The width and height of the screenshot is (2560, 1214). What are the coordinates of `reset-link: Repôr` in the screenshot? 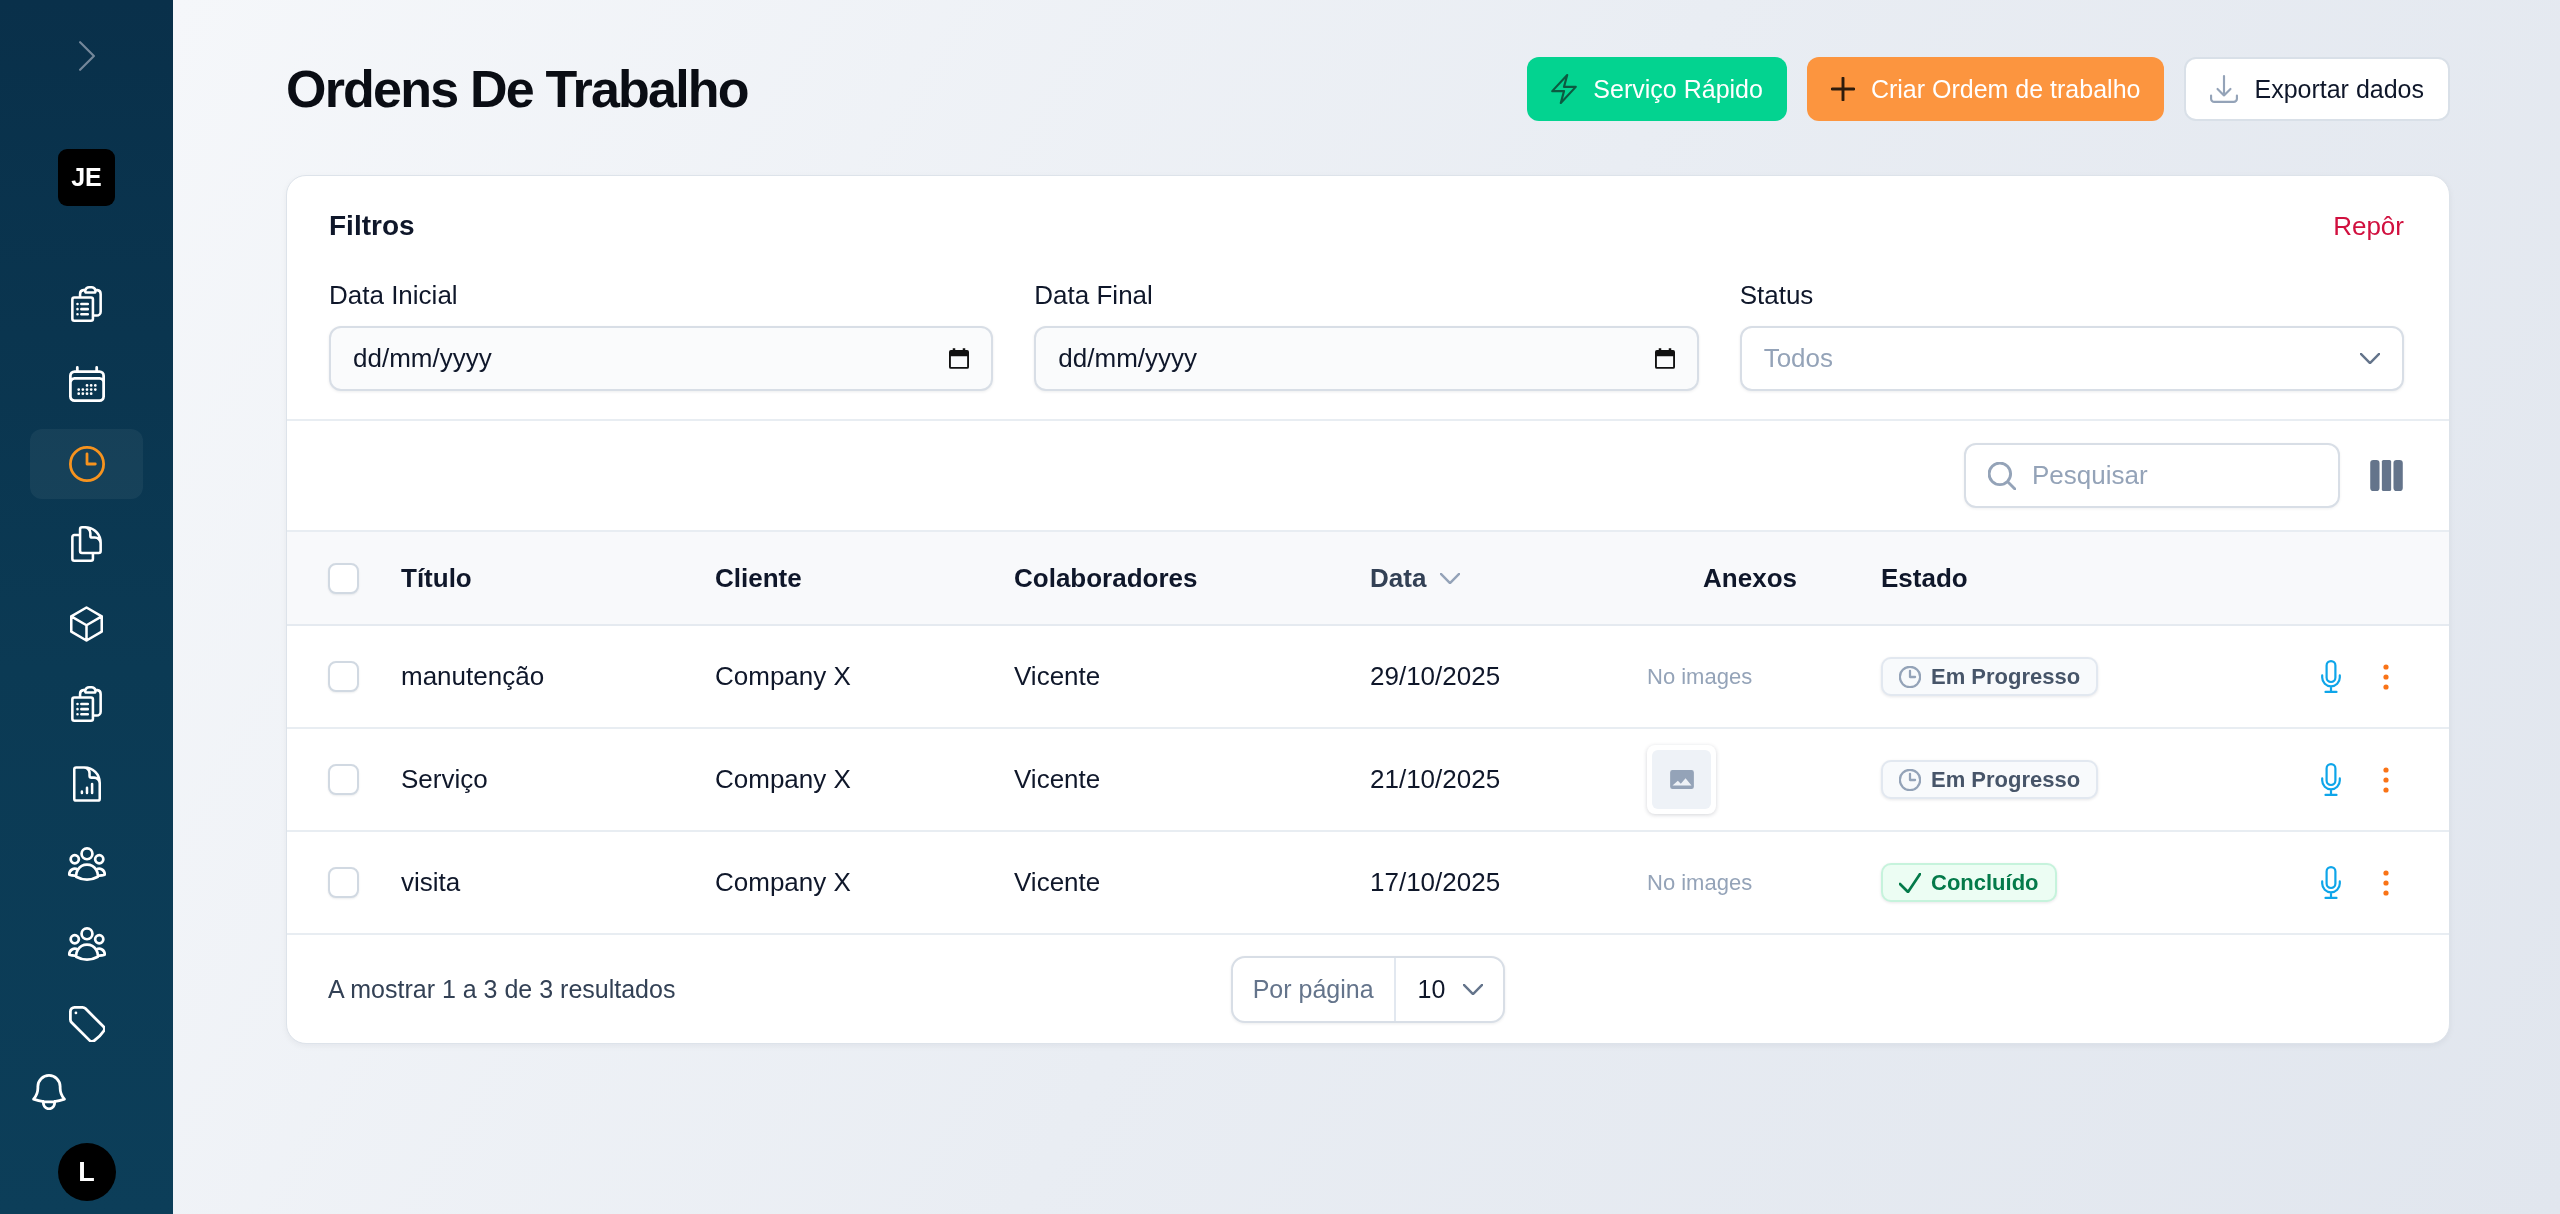 It's located at (2368, 226).